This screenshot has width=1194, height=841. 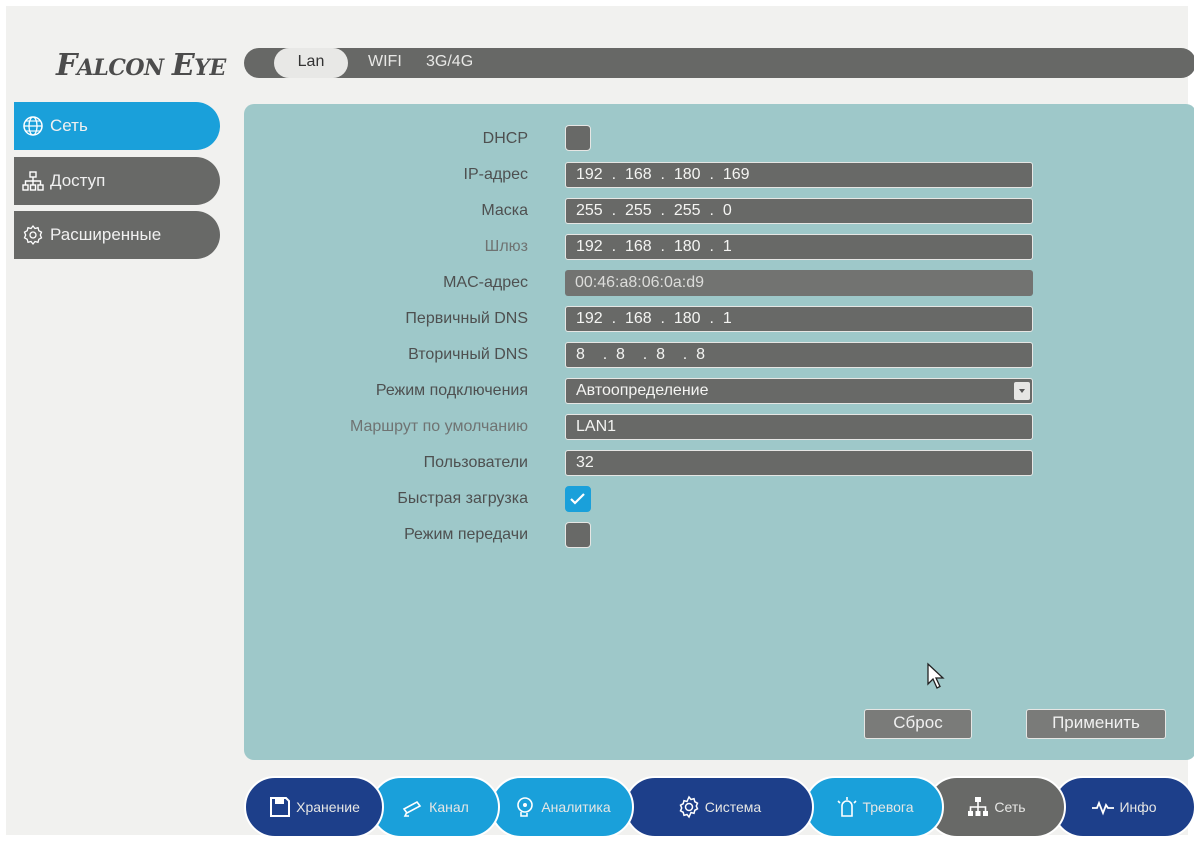 What do you see at coordinates (311, 63) in the screenshot?
I see `tab-lan: Lan` at bounding box center [311, 63].